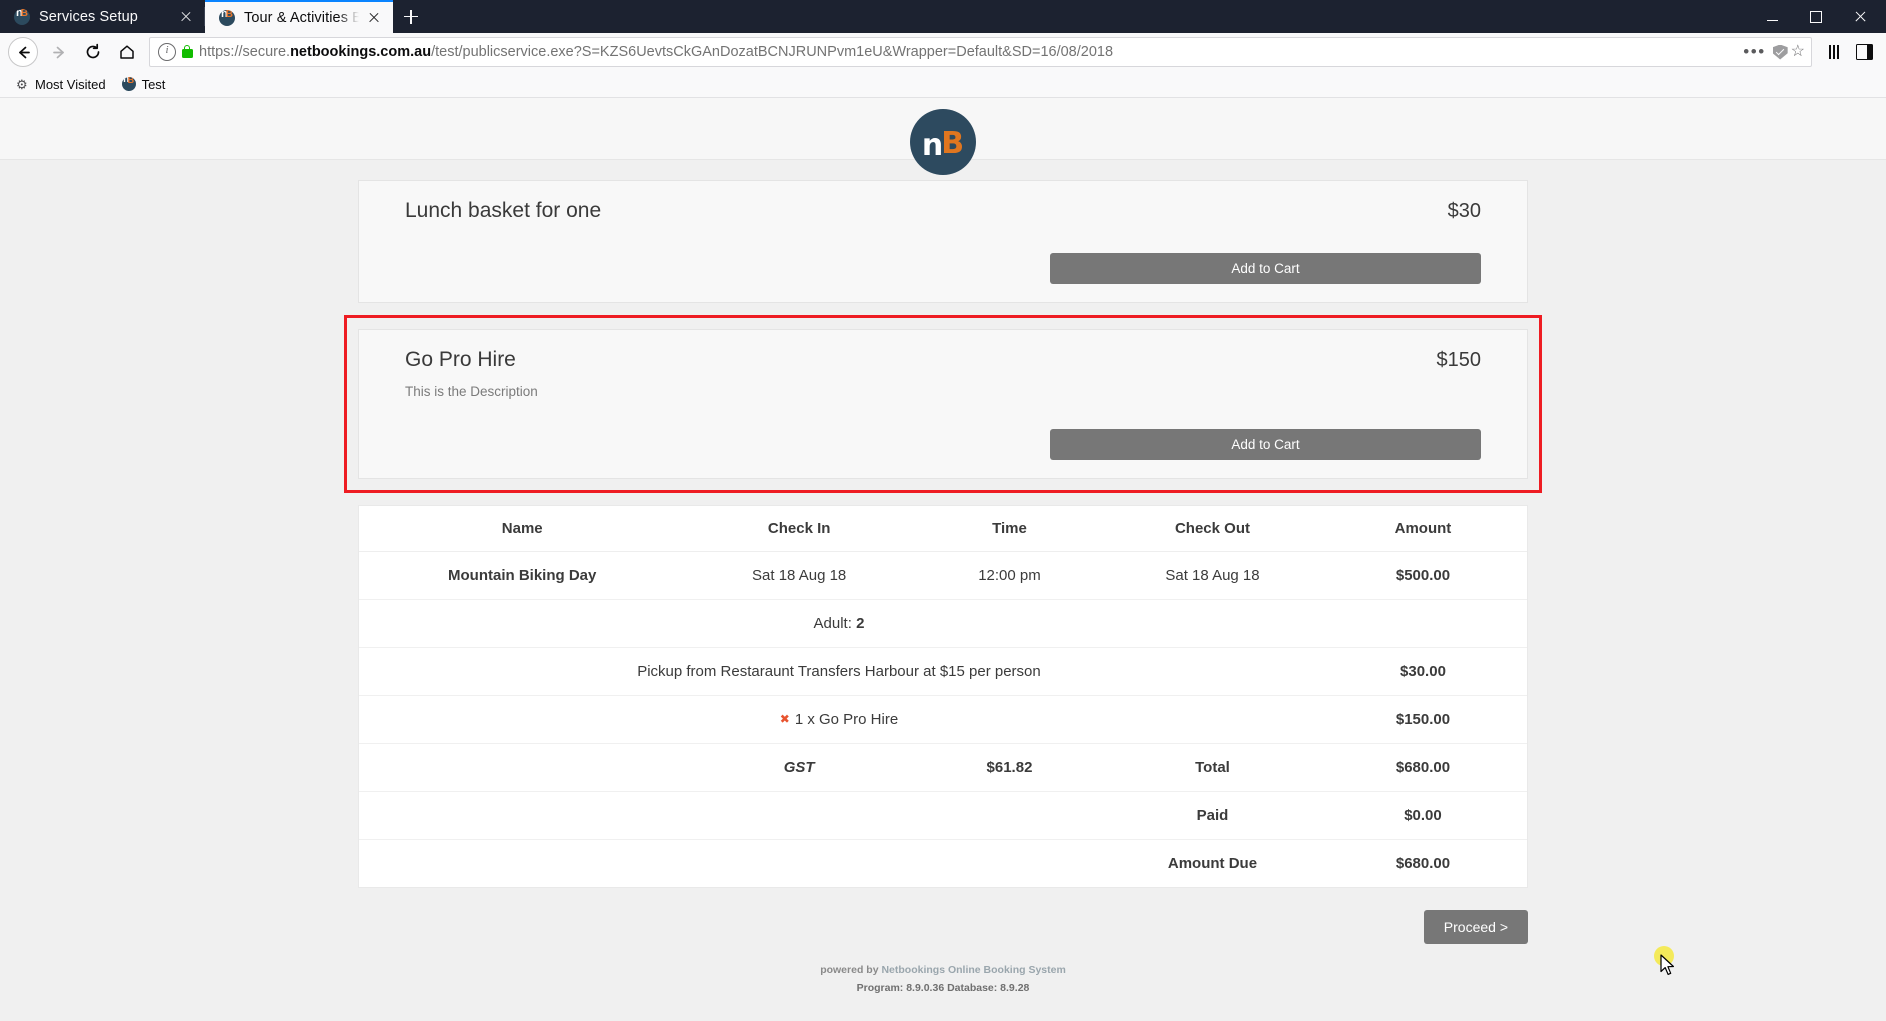  What do you see at coordinates (93, 52) in the screenshot?
I see `reload-icon` at bounding box center [93, 52].